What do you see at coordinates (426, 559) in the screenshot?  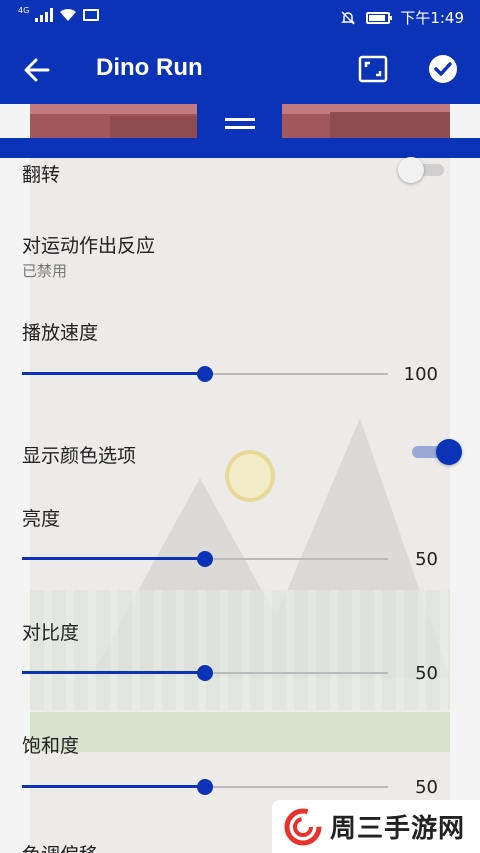 I see `brightness-value: 50` at bounding box center [426, 559].